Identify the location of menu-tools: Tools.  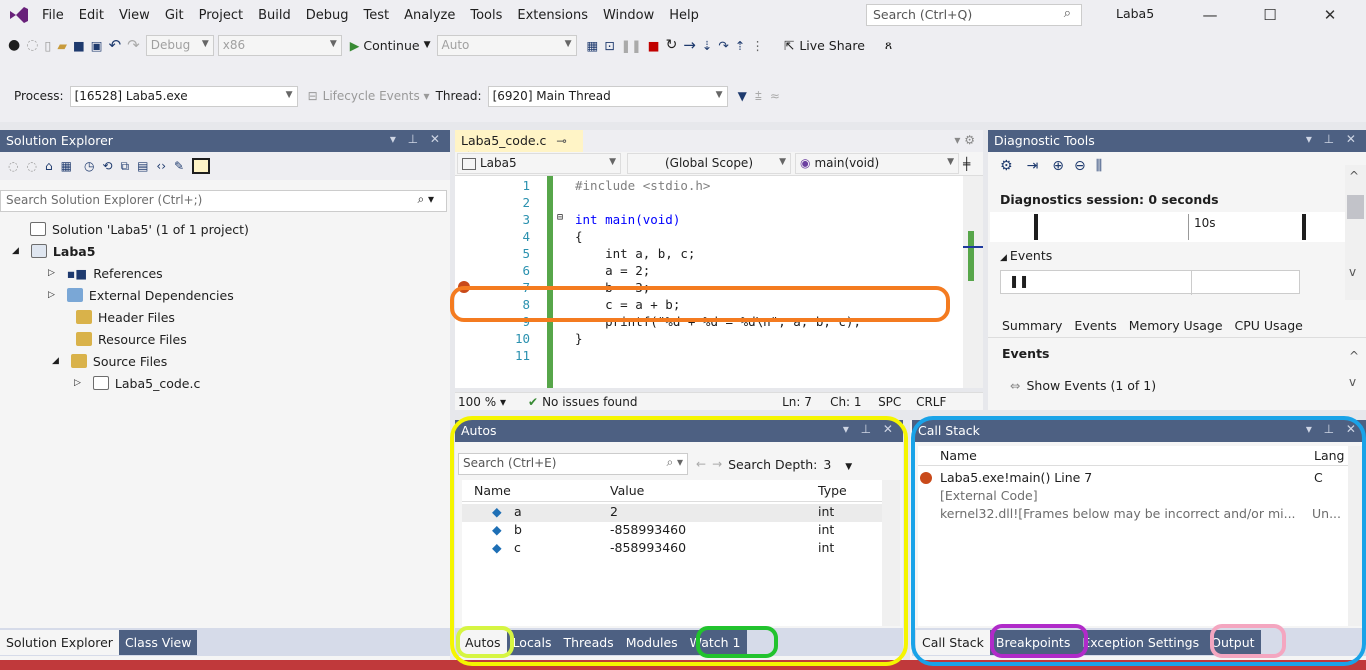
(486, 15).